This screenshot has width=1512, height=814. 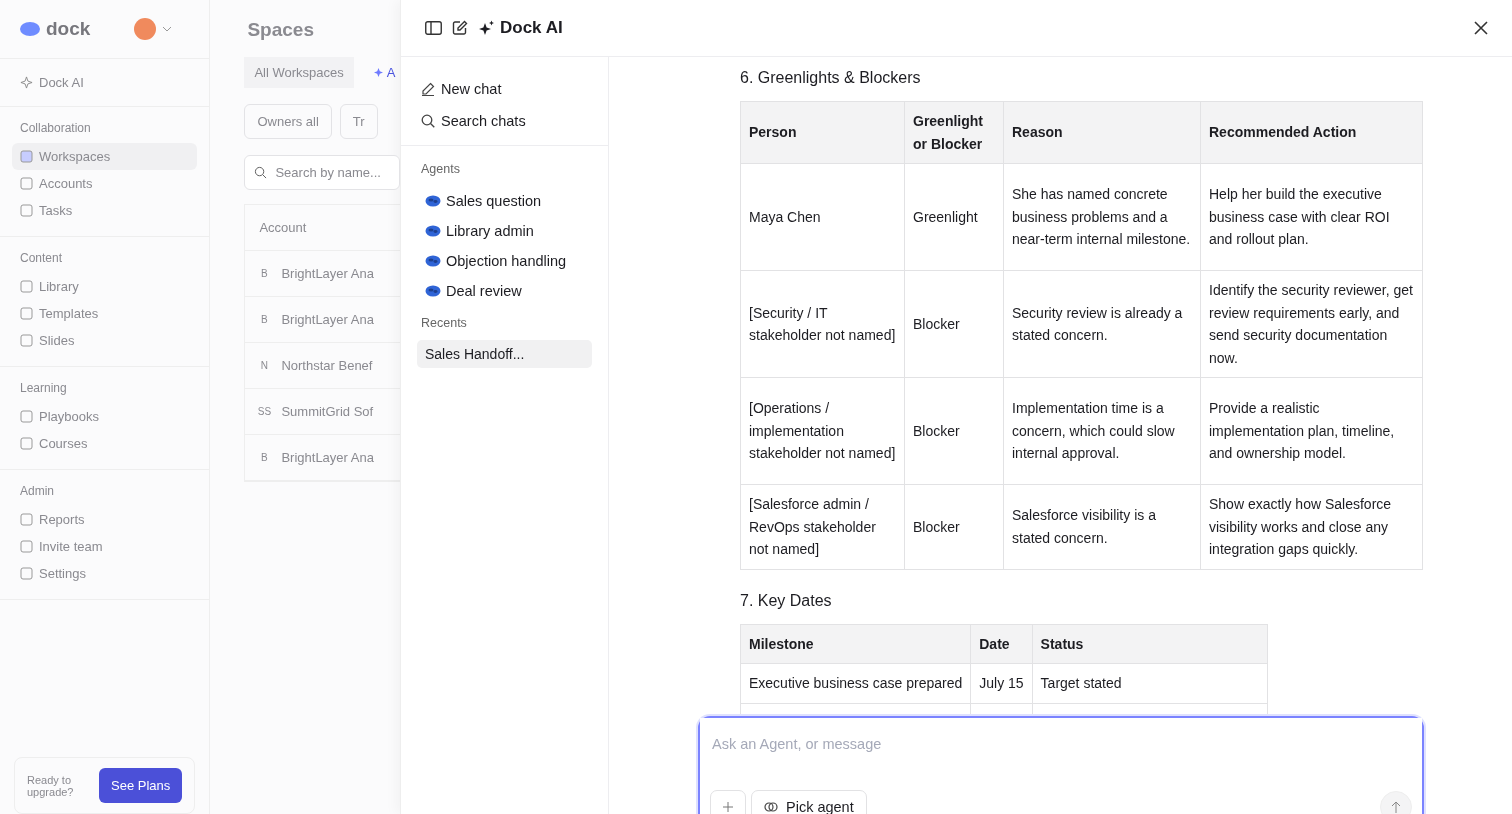 What do you see at coordinates (504, 261) in the screenshot?
I see `agent-item: Objection handling` at bounding box center [504, 261].